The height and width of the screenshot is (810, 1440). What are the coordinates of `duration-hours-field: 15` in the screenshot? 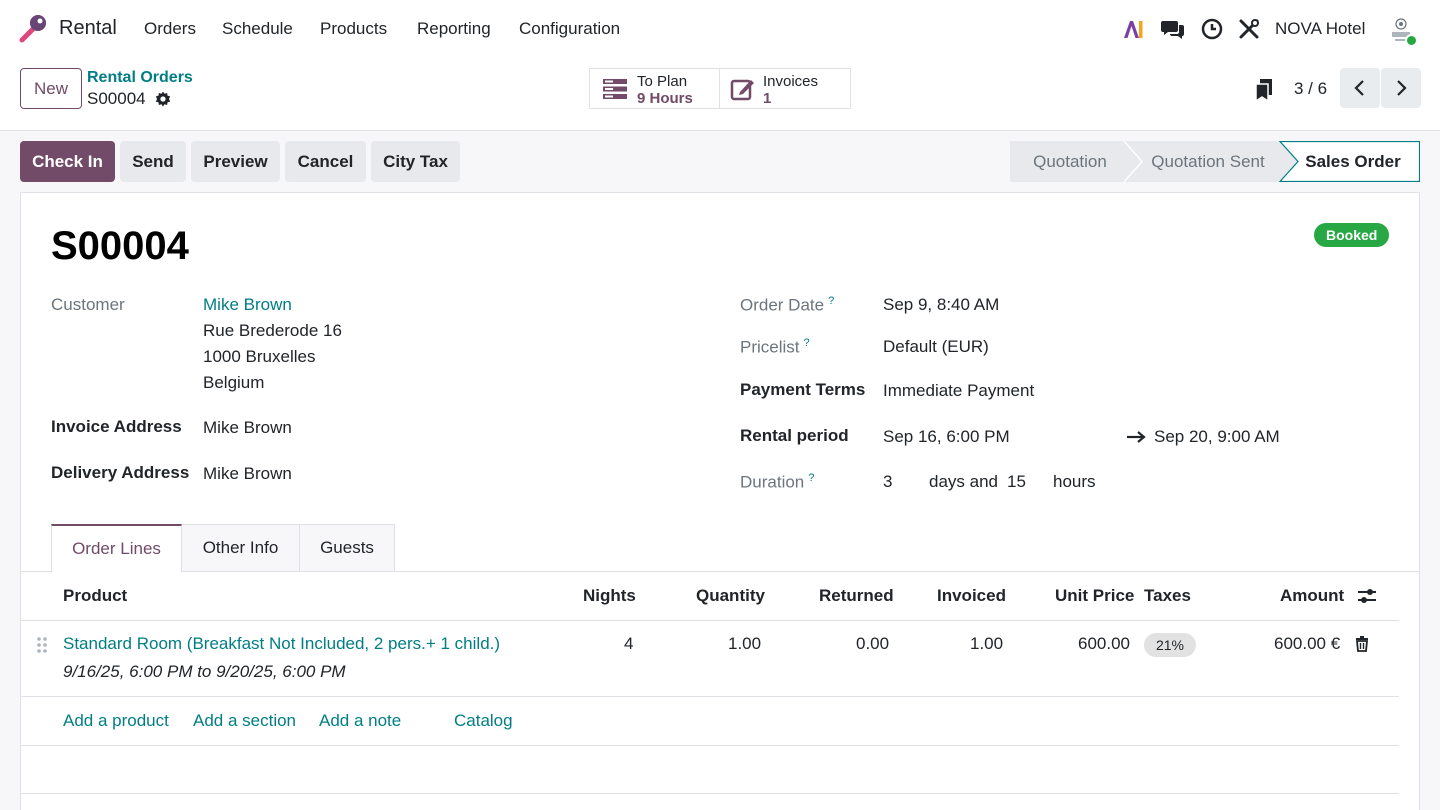 It's located at (1016, 482).